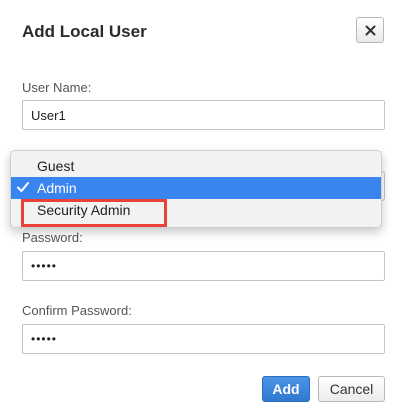 Image resolution: width=397 pixels, height=408 pixels. Describe the element at coordinates (84, 31) in the screenshot. I see `dialog-title: Add Local User` at that location.